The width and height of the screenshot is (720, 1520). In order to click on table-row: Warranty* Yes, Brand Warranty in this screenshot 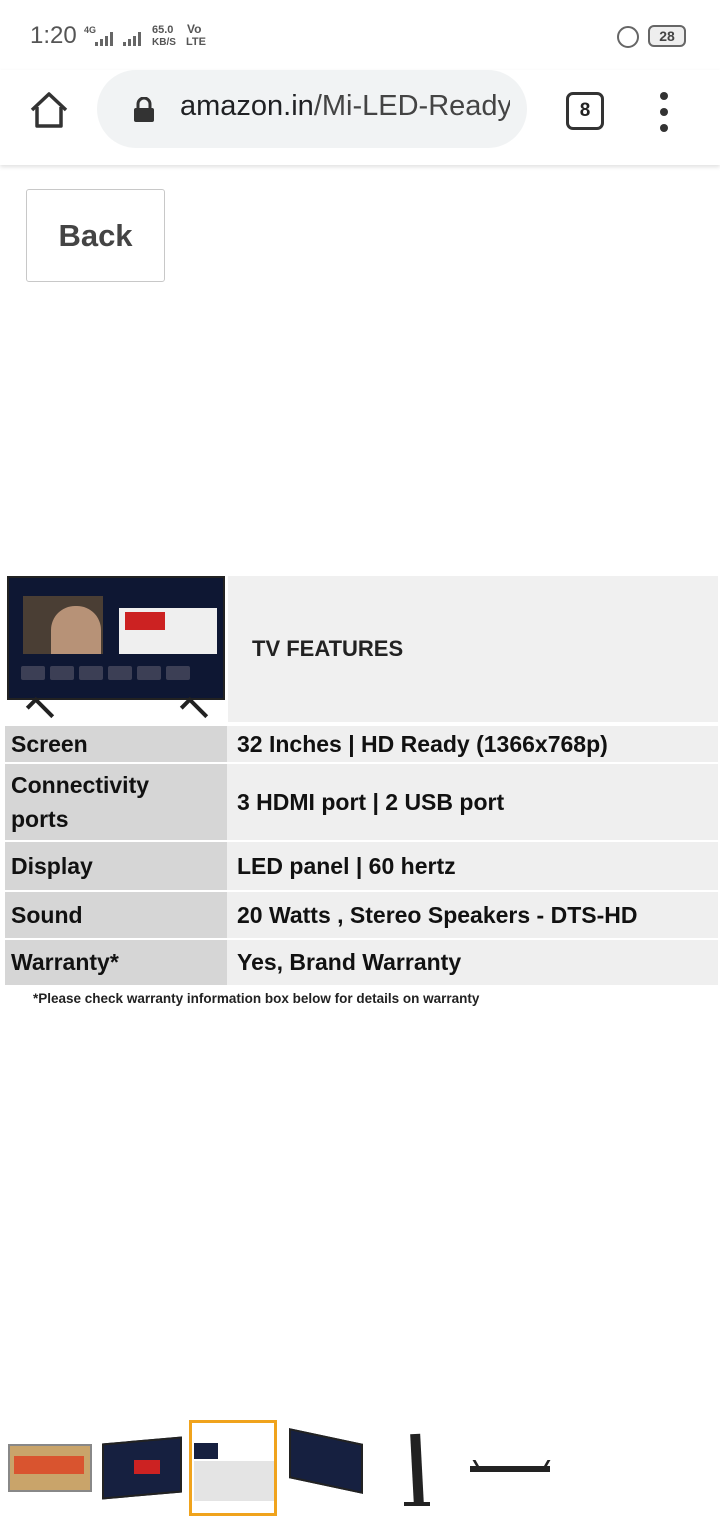, I will do `click(361, 961)`.